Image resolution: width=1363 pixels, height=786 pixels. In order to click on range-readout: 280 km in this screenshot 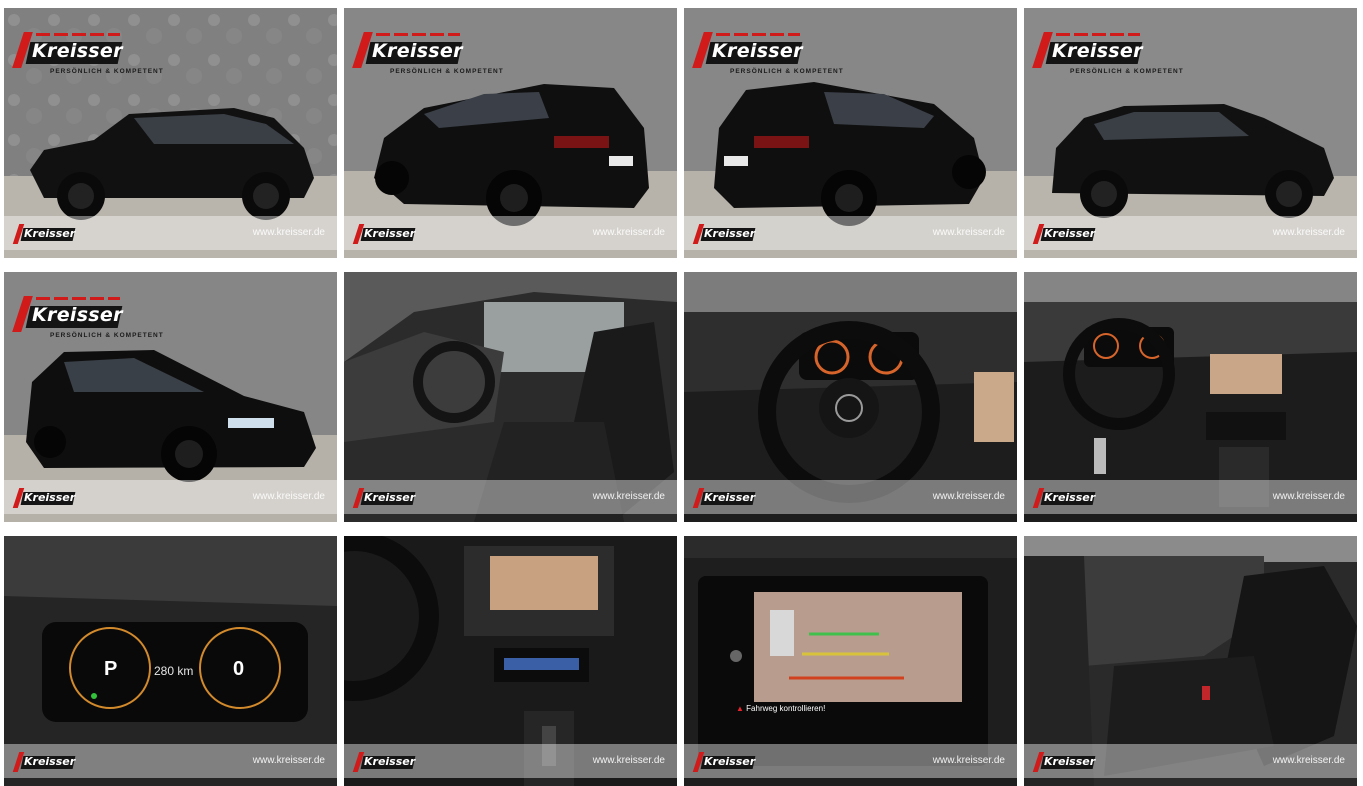, I will do `click(173, 671)`.